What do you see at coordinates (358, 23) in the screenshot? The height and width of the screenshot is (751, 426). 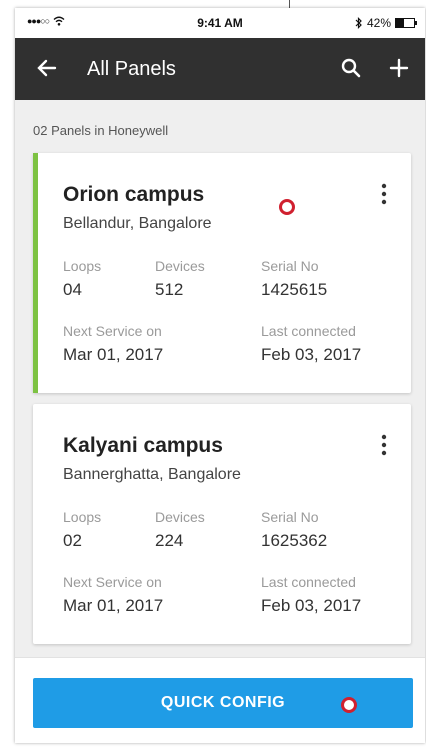 I see `bluetooth-icon` at bounding box center [358, 23].